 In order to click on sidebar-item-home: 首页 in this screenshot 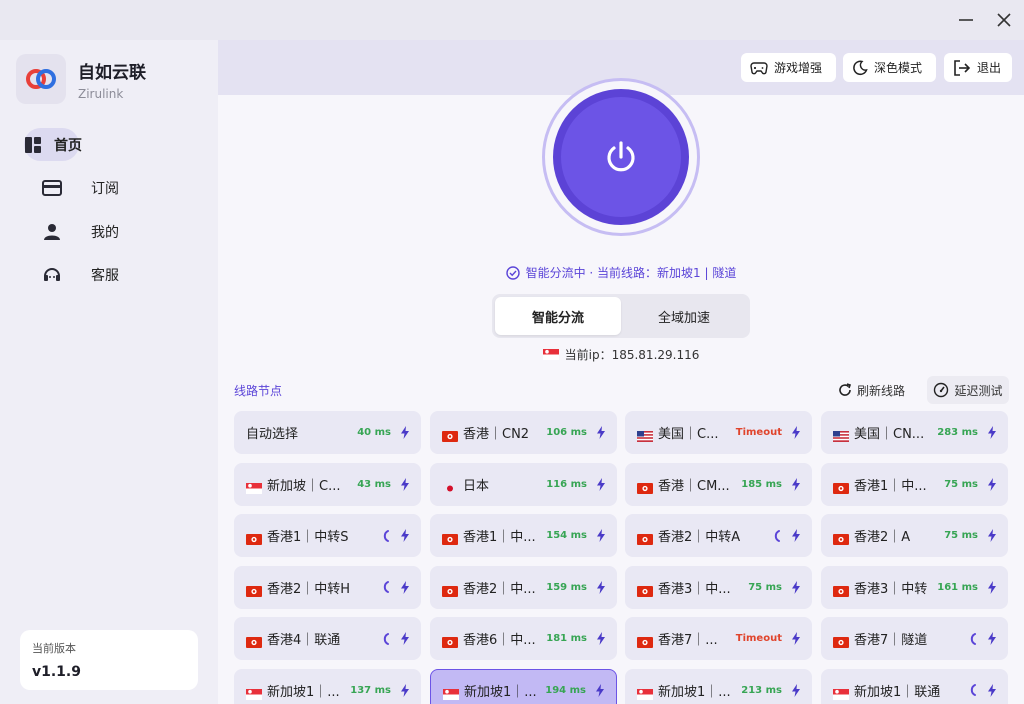, I will do `click(53, 144)`.